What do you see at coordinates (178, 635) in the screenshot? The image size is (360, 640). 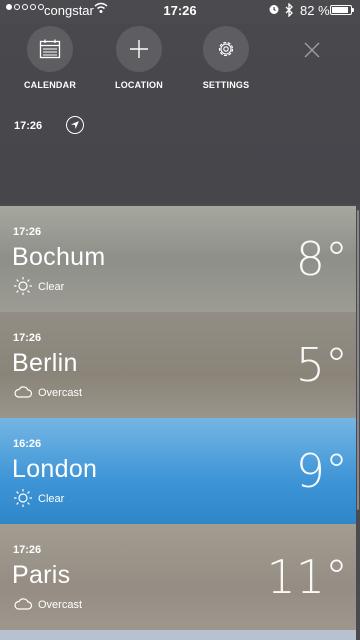 I see `next-city-card-peek` at bounding box center [178, 635].